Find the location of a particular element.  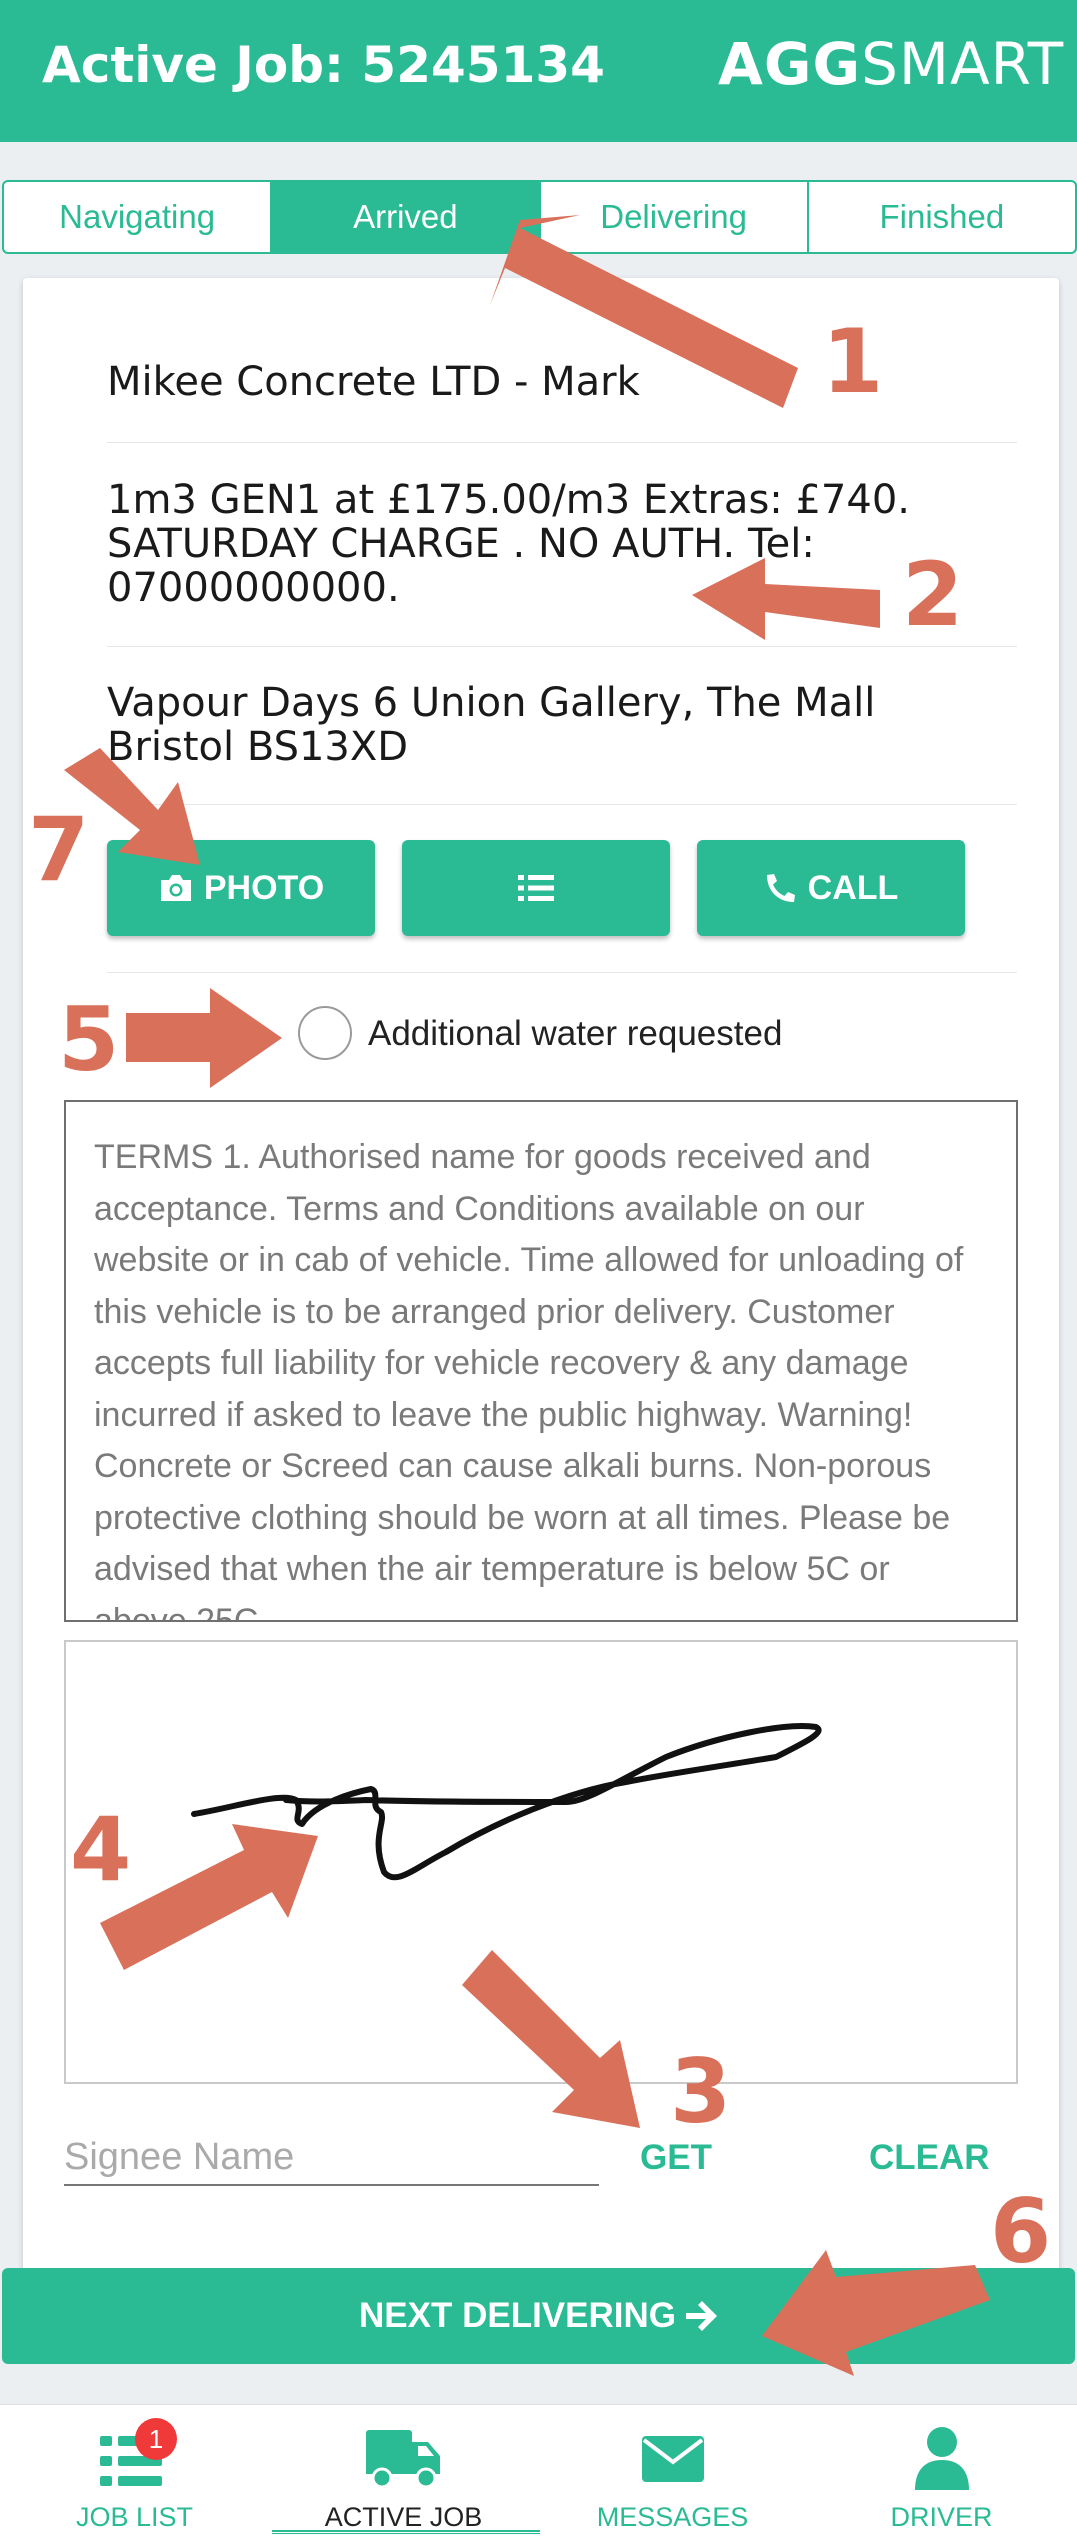

annotation-label-1: 1 is located at coordinates (852, 361).